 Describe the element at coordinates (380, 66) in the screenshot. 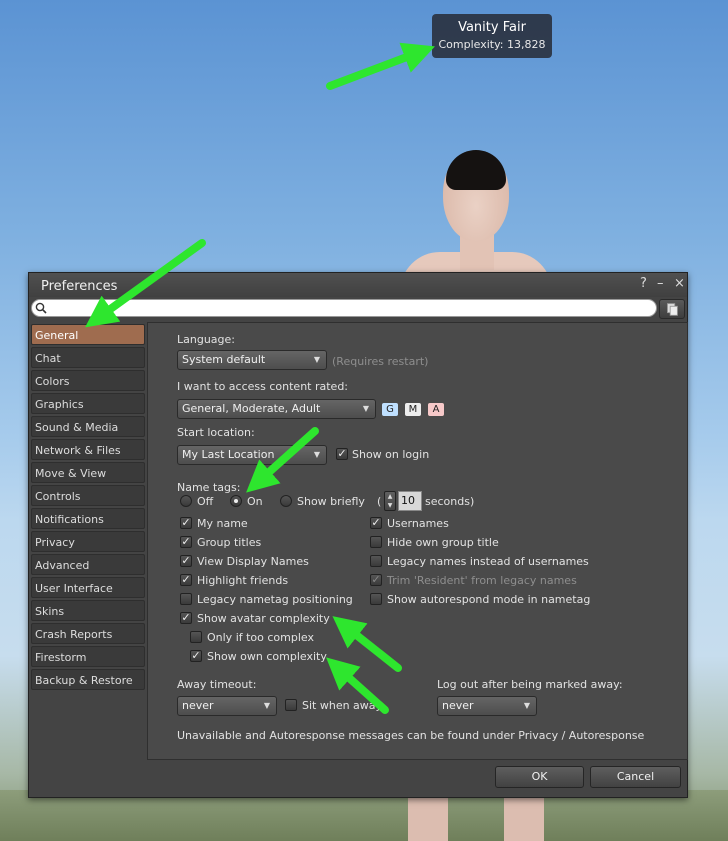

I see `arrow-to-nametag` at that location.